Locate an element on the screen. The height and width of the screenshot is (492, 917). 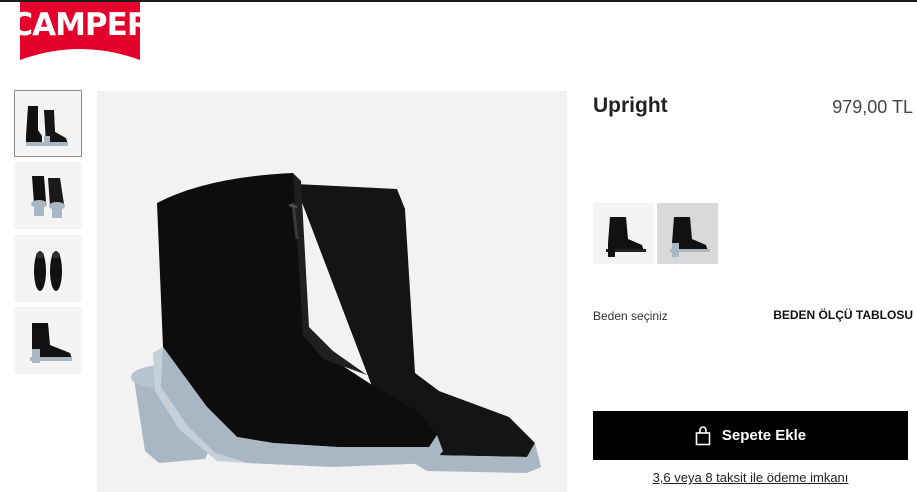
thumbnail-pair-side is located at coordinates (48, 123).